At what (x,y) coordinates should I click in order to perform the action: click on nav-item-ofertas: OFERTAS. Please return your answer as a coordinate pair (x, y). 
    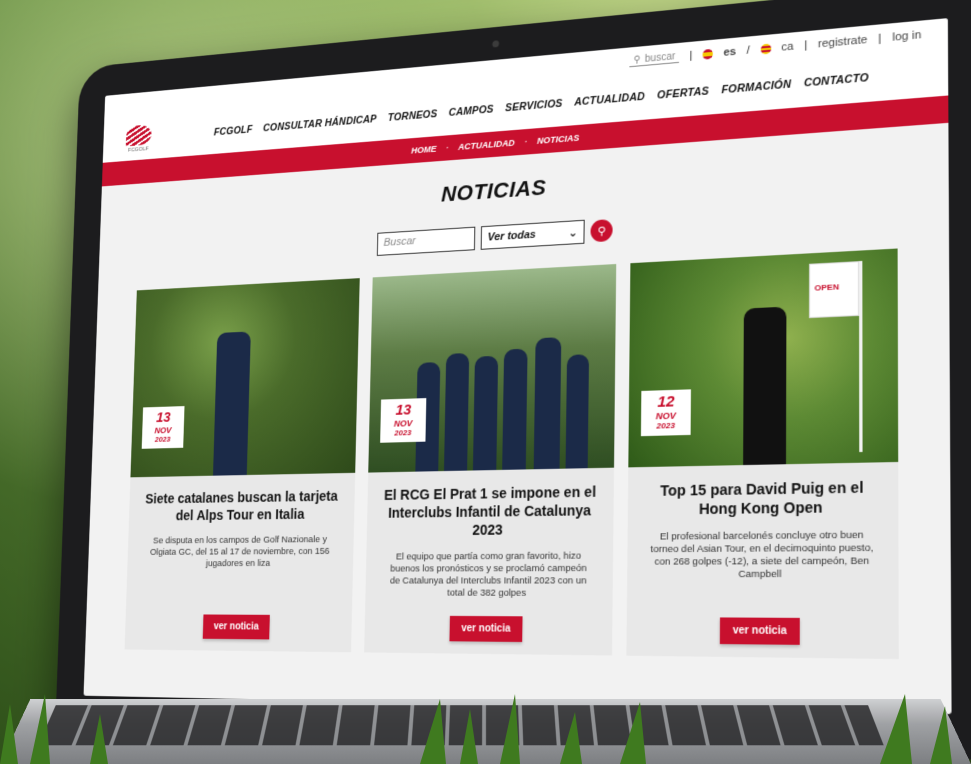
    Looking at the image, I should click on (683, 93).